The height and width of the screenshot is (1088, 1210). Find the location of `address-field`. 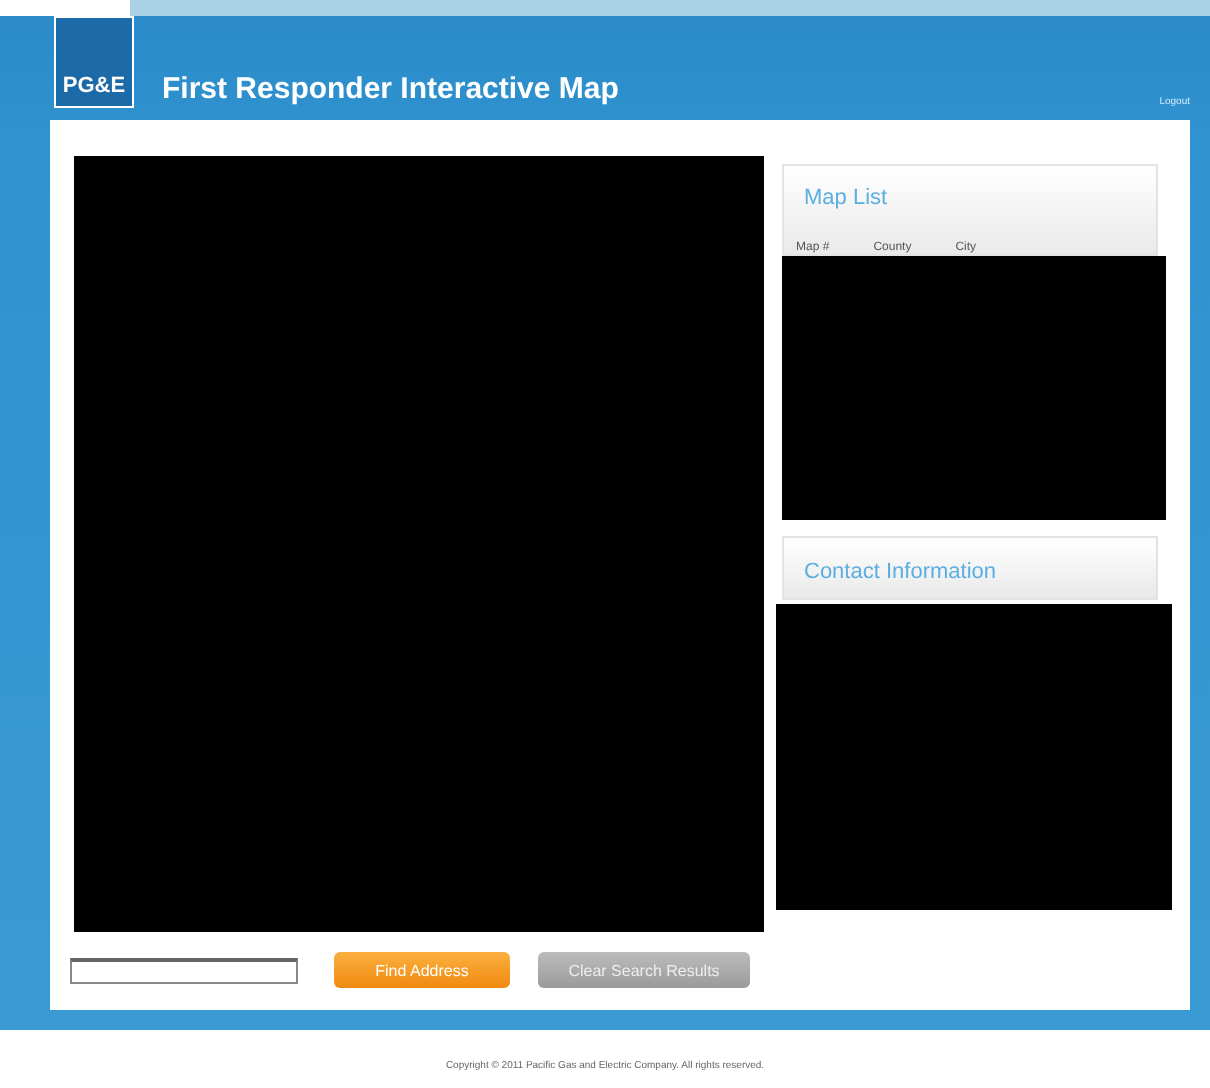

address-field is located at coordinates (184, 970).